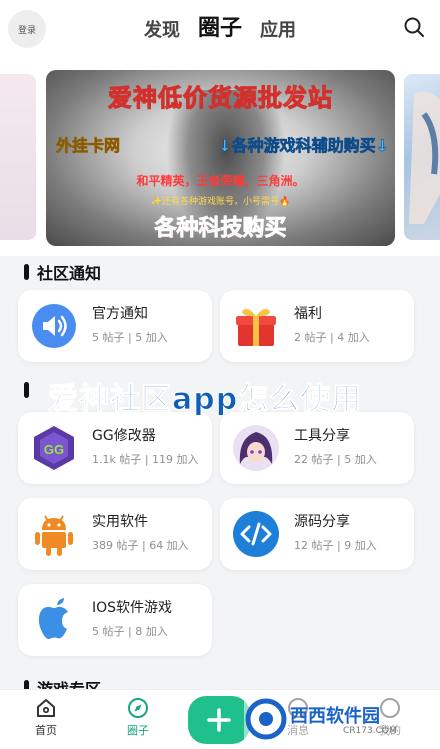 This screenshot has height=749, width=440. I want to click on banner-next-slide, so click(422, 157).